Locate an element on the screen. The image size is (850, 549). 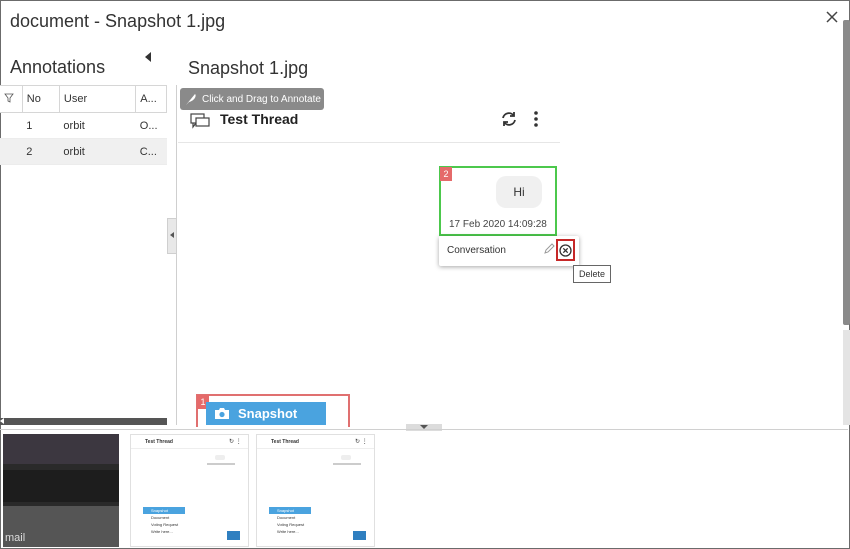
delete-button is located at coordinates (565, 250).